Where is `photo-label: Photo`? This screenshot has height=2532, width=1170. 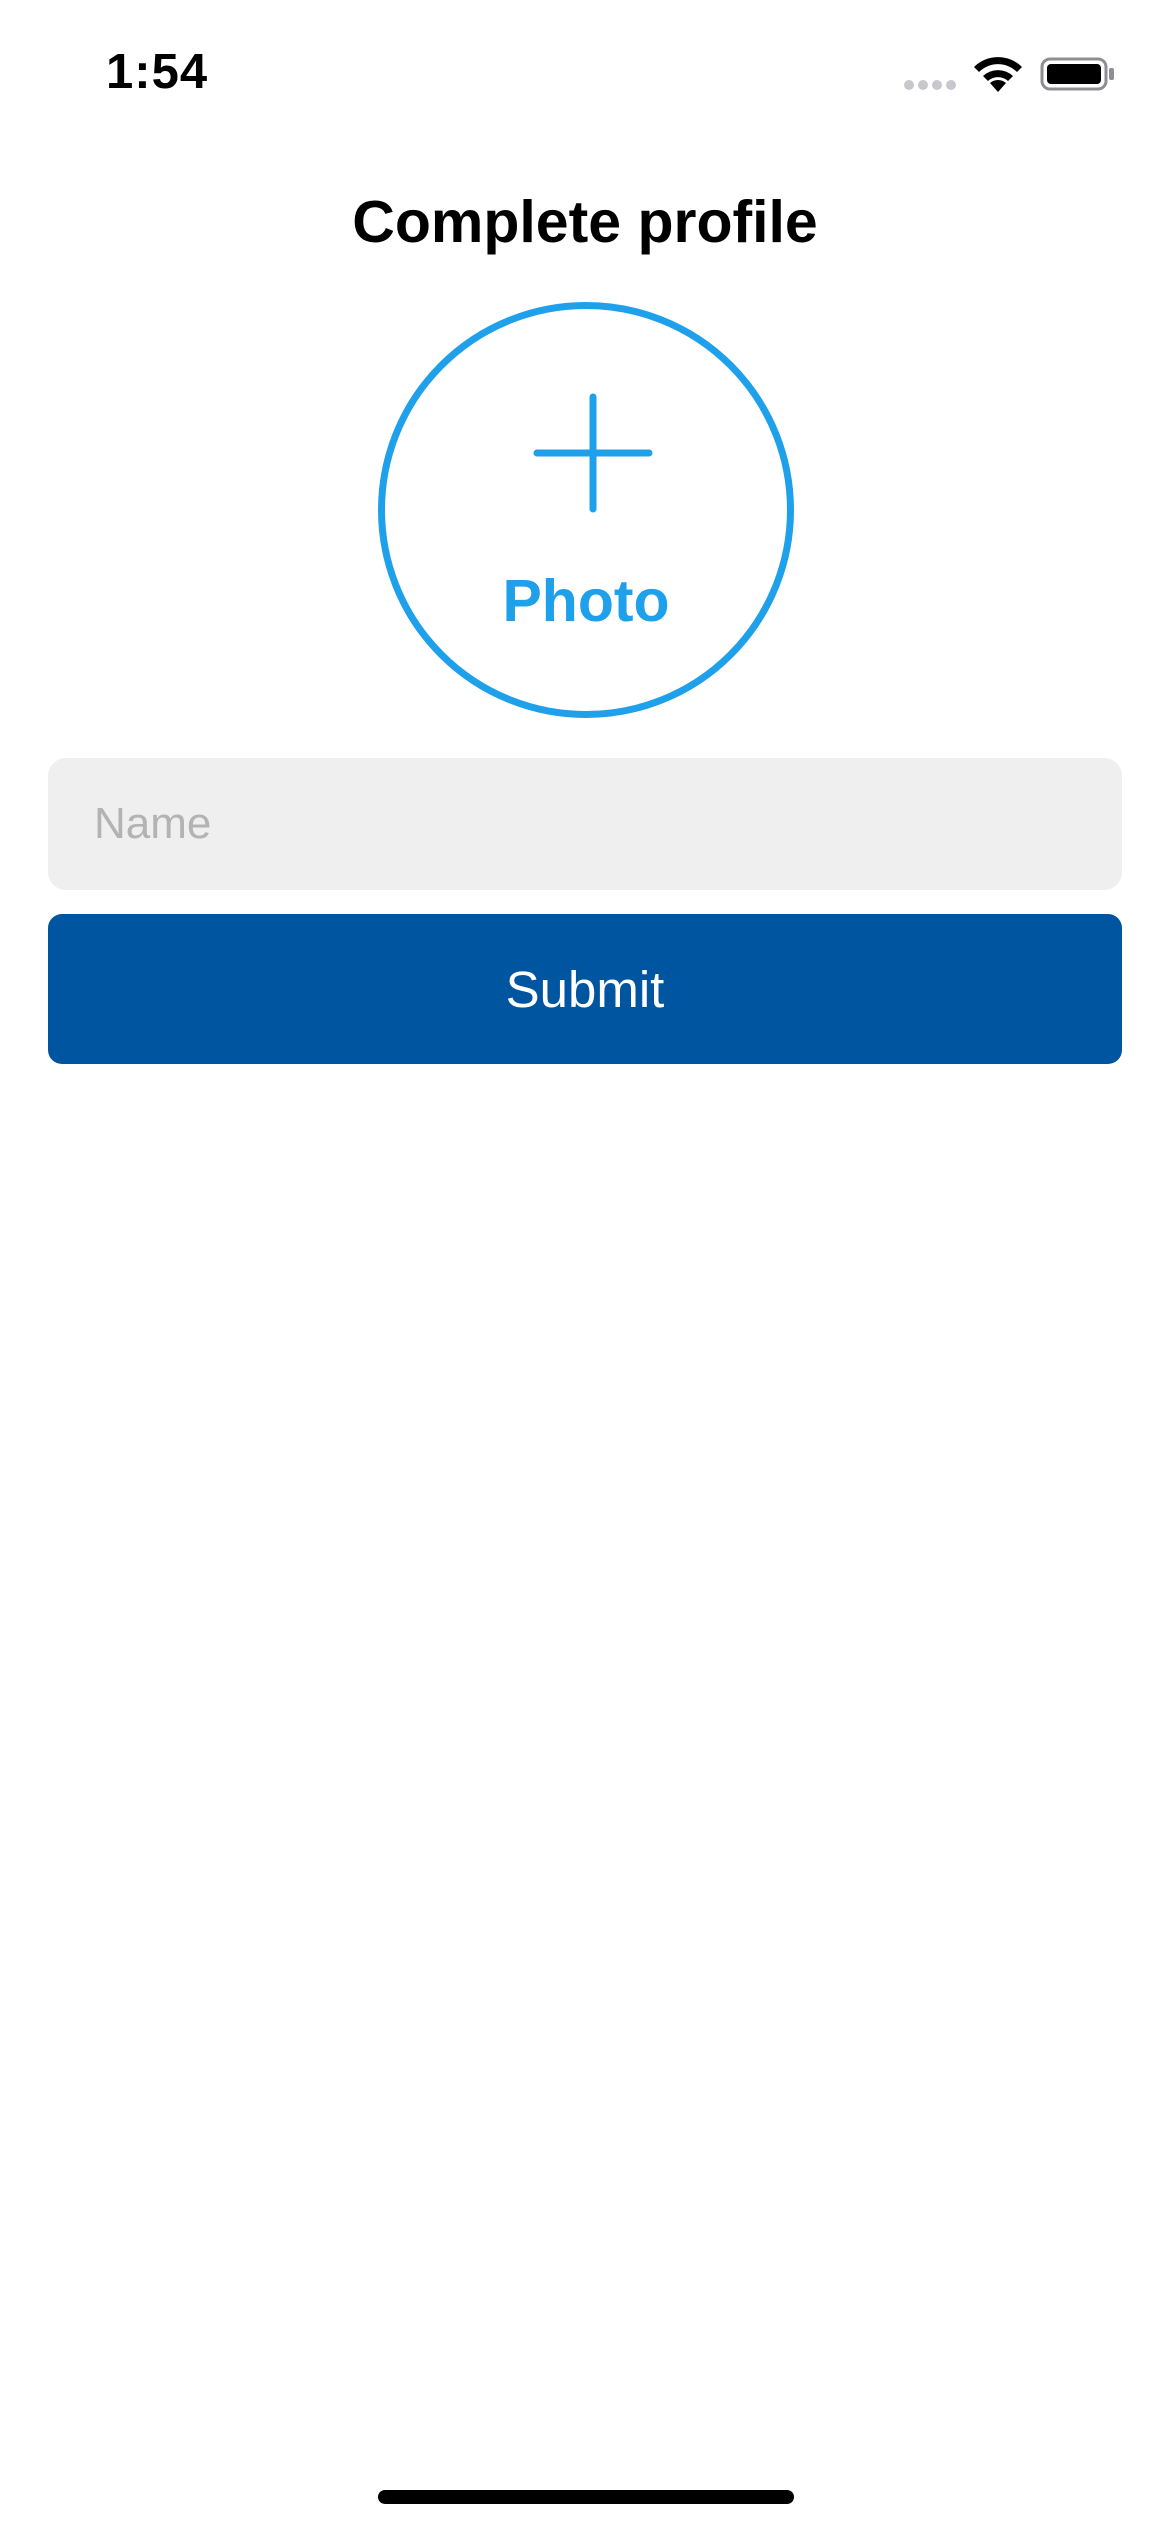
photo-label: Photo is located at coordinates (586, 601).